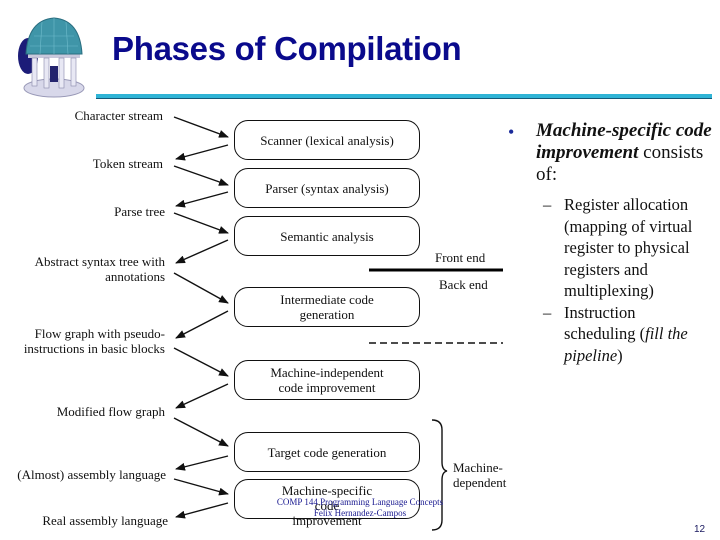 The width and height of the screenshot is (720, 540). Describe the element at coordinates (201, 362) in the screenshot. I see `arrow-in-mi-improve` at that location.